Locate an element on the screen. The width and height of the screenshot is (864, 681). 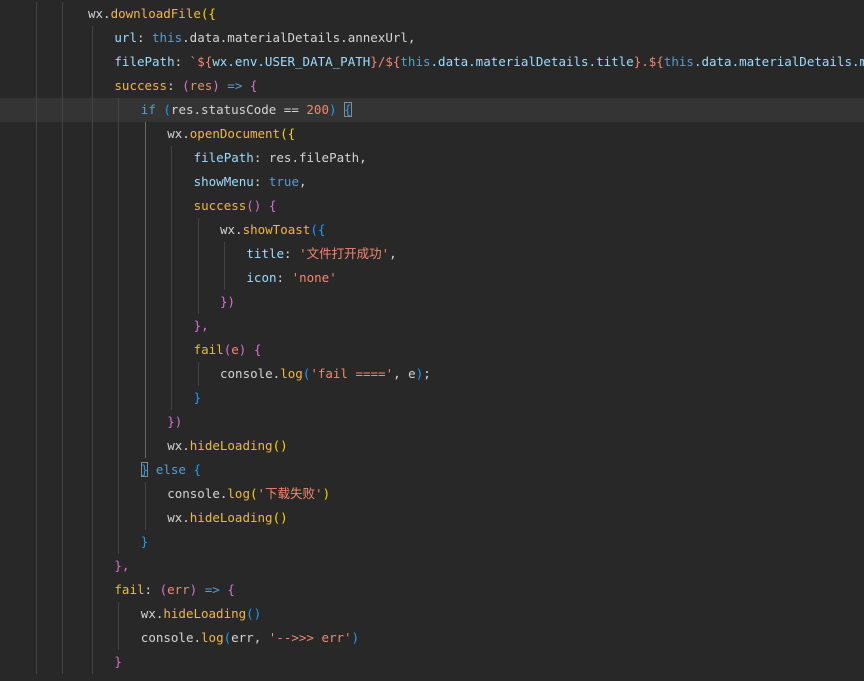
code-token: '-->>> err' is located at coordinates (310, 637).